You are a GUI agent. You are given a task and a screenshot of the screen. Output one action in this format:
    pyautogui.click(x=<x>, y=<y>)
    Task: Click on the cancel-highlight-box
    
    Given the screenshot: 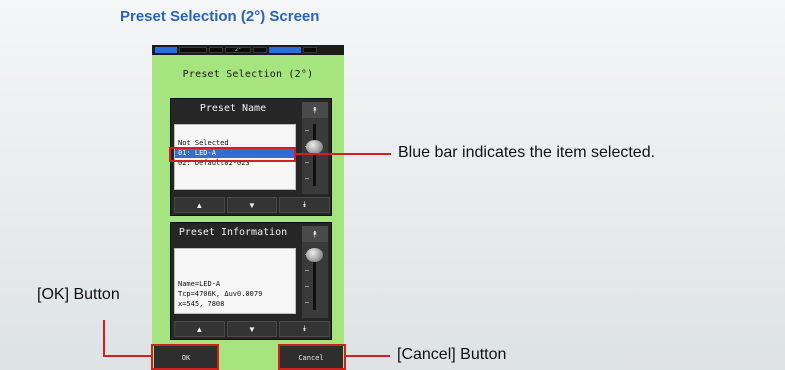 What is the action you would take?
    pyautogui.click(x=312, y=357)
    